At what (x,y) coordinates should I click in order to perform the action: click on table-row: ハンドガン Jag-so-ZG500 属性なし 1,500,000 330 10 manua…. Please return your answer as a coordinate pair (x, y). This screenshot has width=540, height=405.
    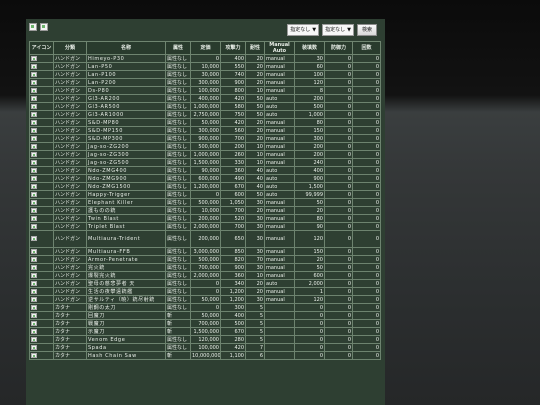
    Looking at the image, I should click on (205, 162).